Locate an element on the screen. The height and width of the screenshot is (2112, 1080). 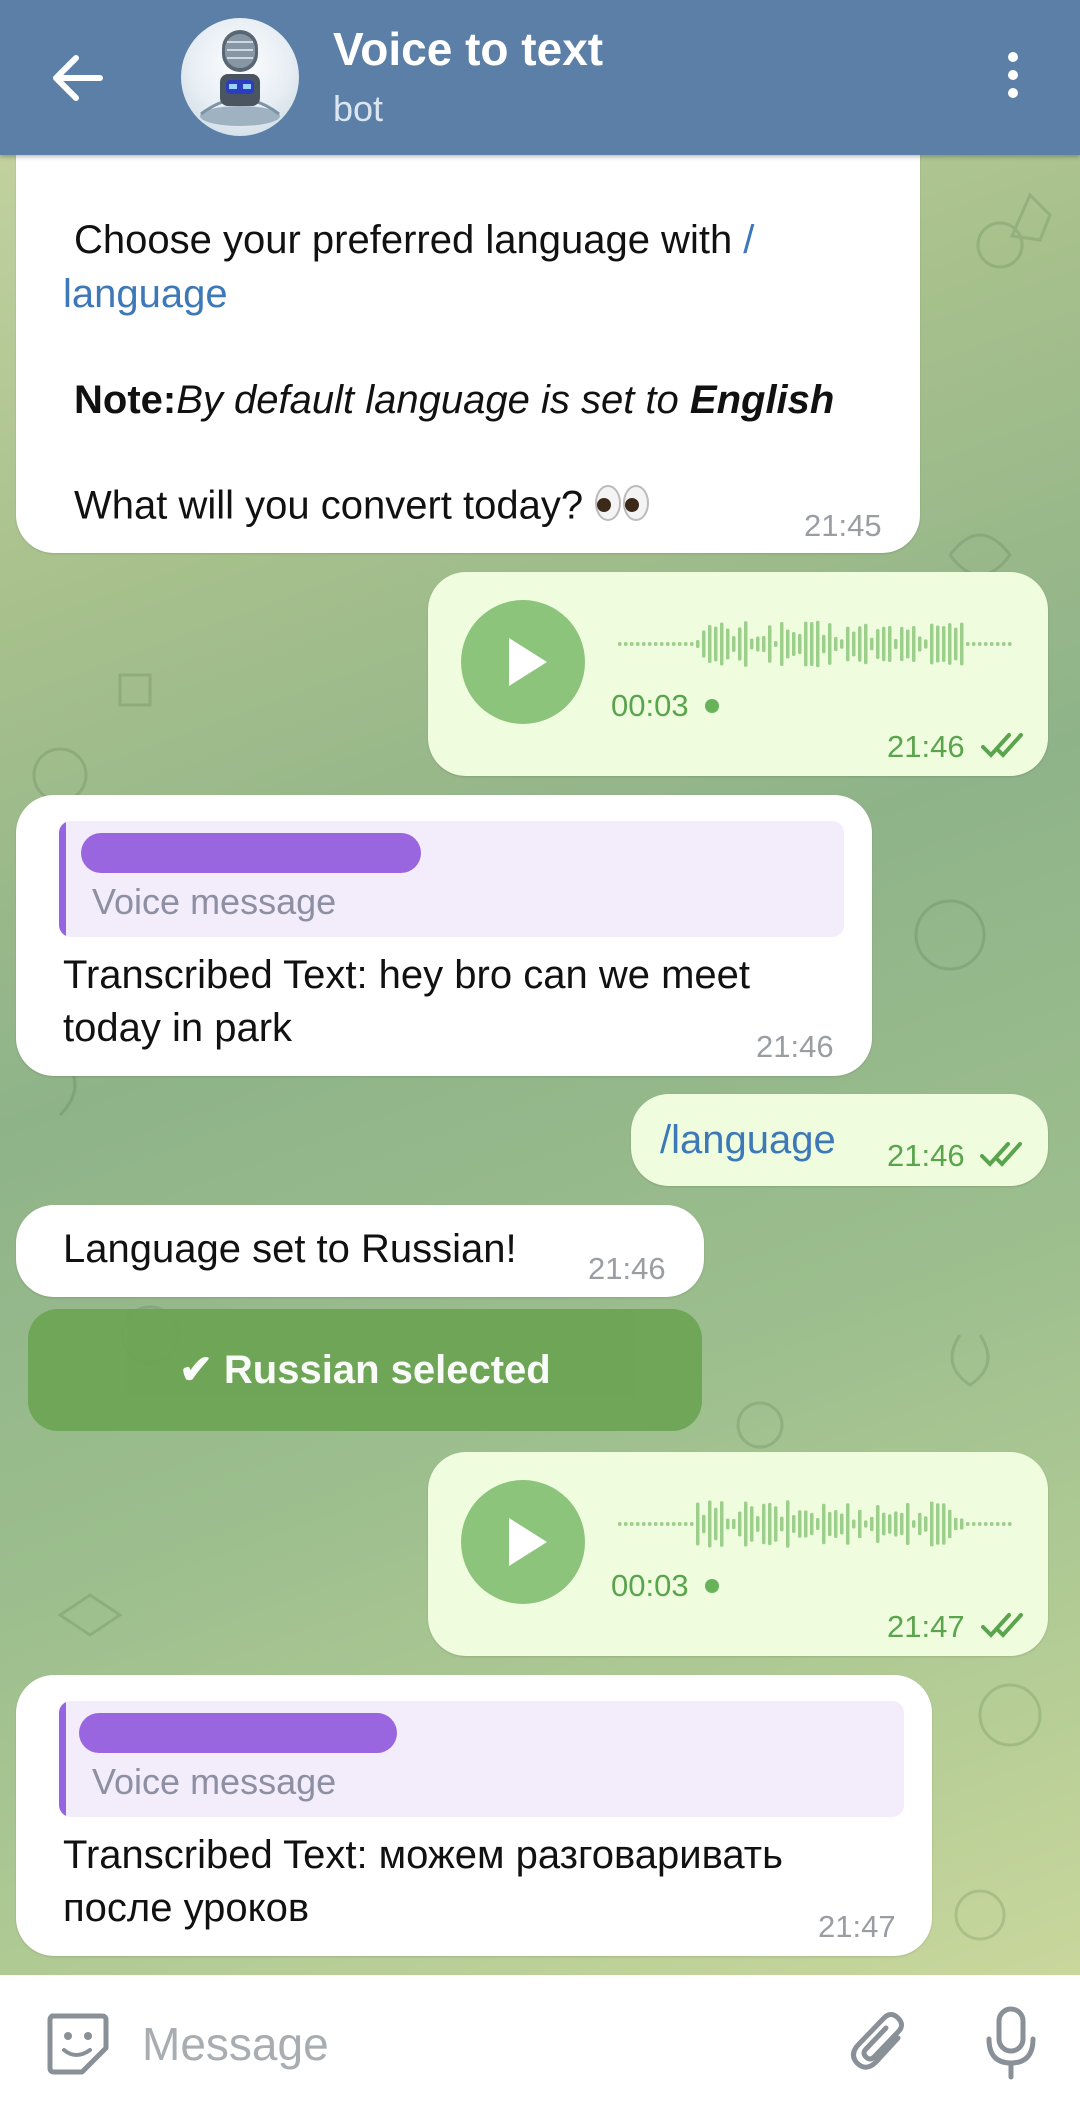
voice-message-outgoing: 00:03 21:46 is located at coordinates (738, 674).